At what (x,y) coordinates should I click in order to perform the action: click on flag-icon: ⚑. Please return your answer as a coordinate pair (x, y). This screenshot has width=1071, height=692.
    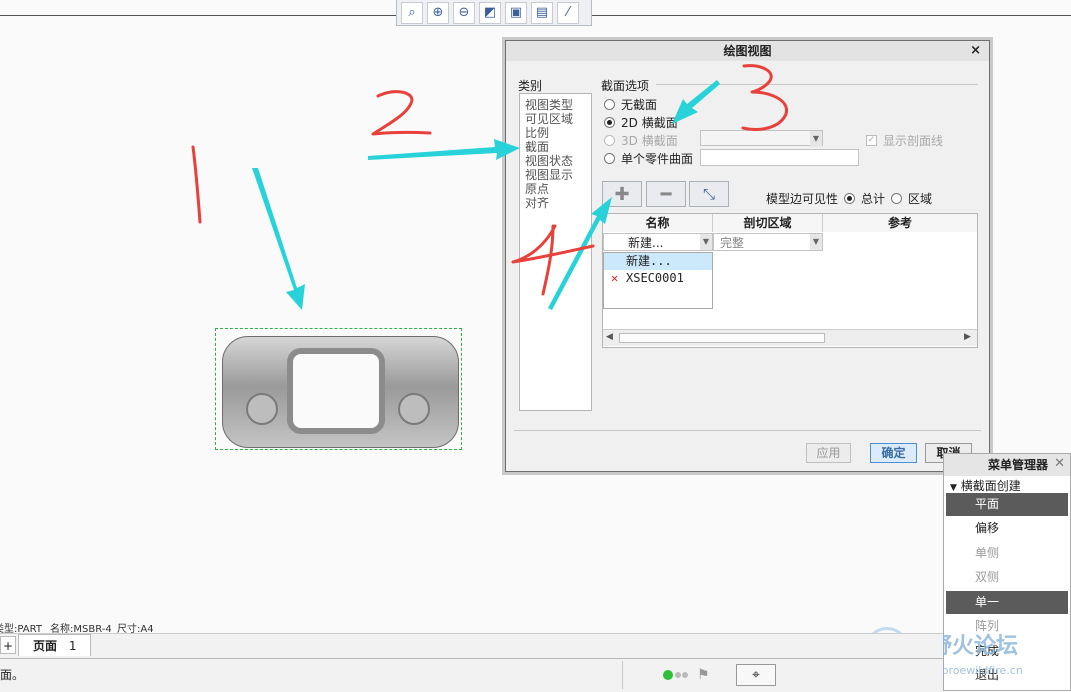
    Looking at the image, I should click on (703, 675).